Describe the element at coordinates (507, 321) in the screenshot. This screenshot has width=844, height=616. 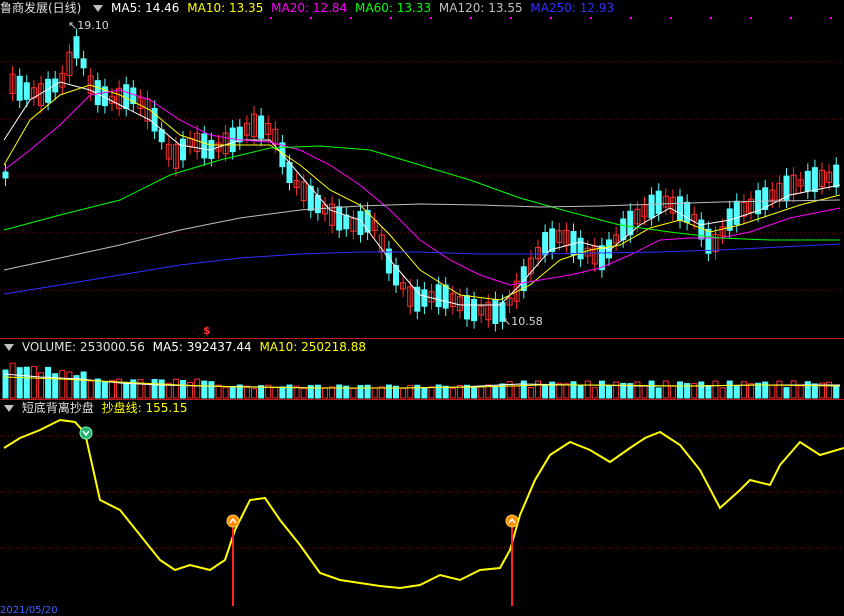
I see `low-arrow-icon: ↖` at that location.